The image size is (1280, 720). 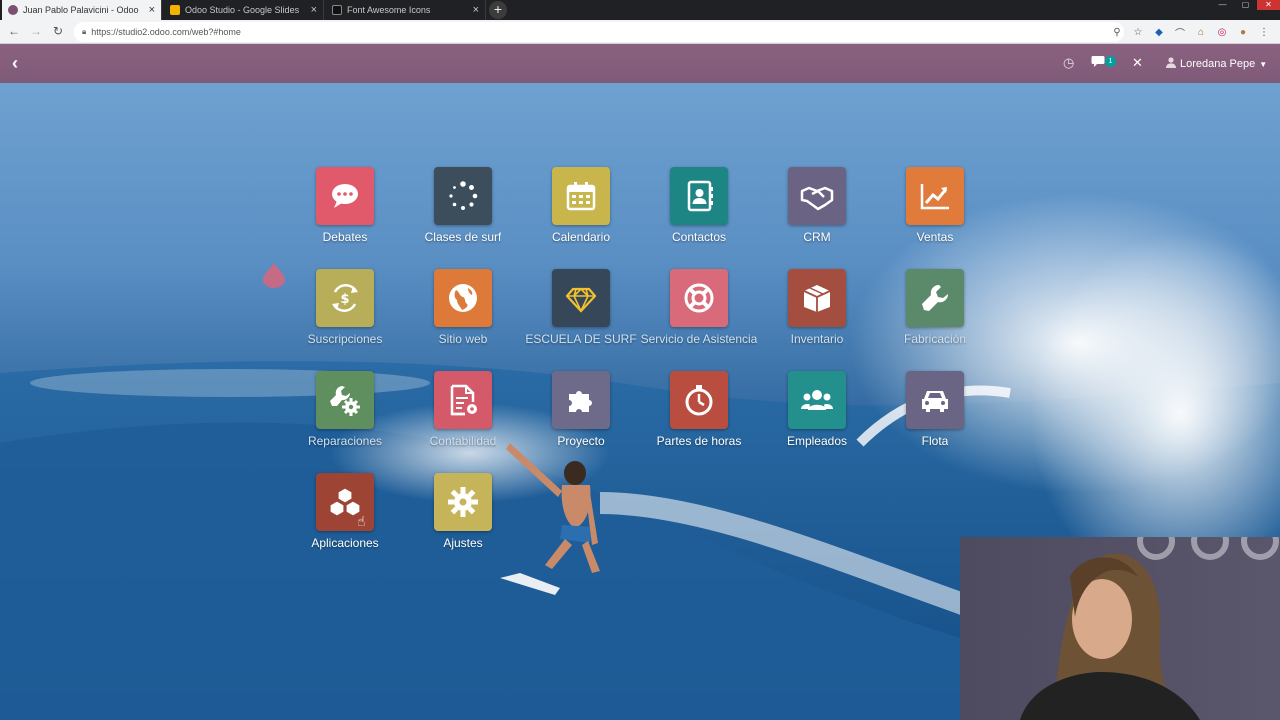 What do you see at coordinates (1117, 32) in the screenshot?
I see `zoom-icon: ⚲` at bounding box center [1117, 32].